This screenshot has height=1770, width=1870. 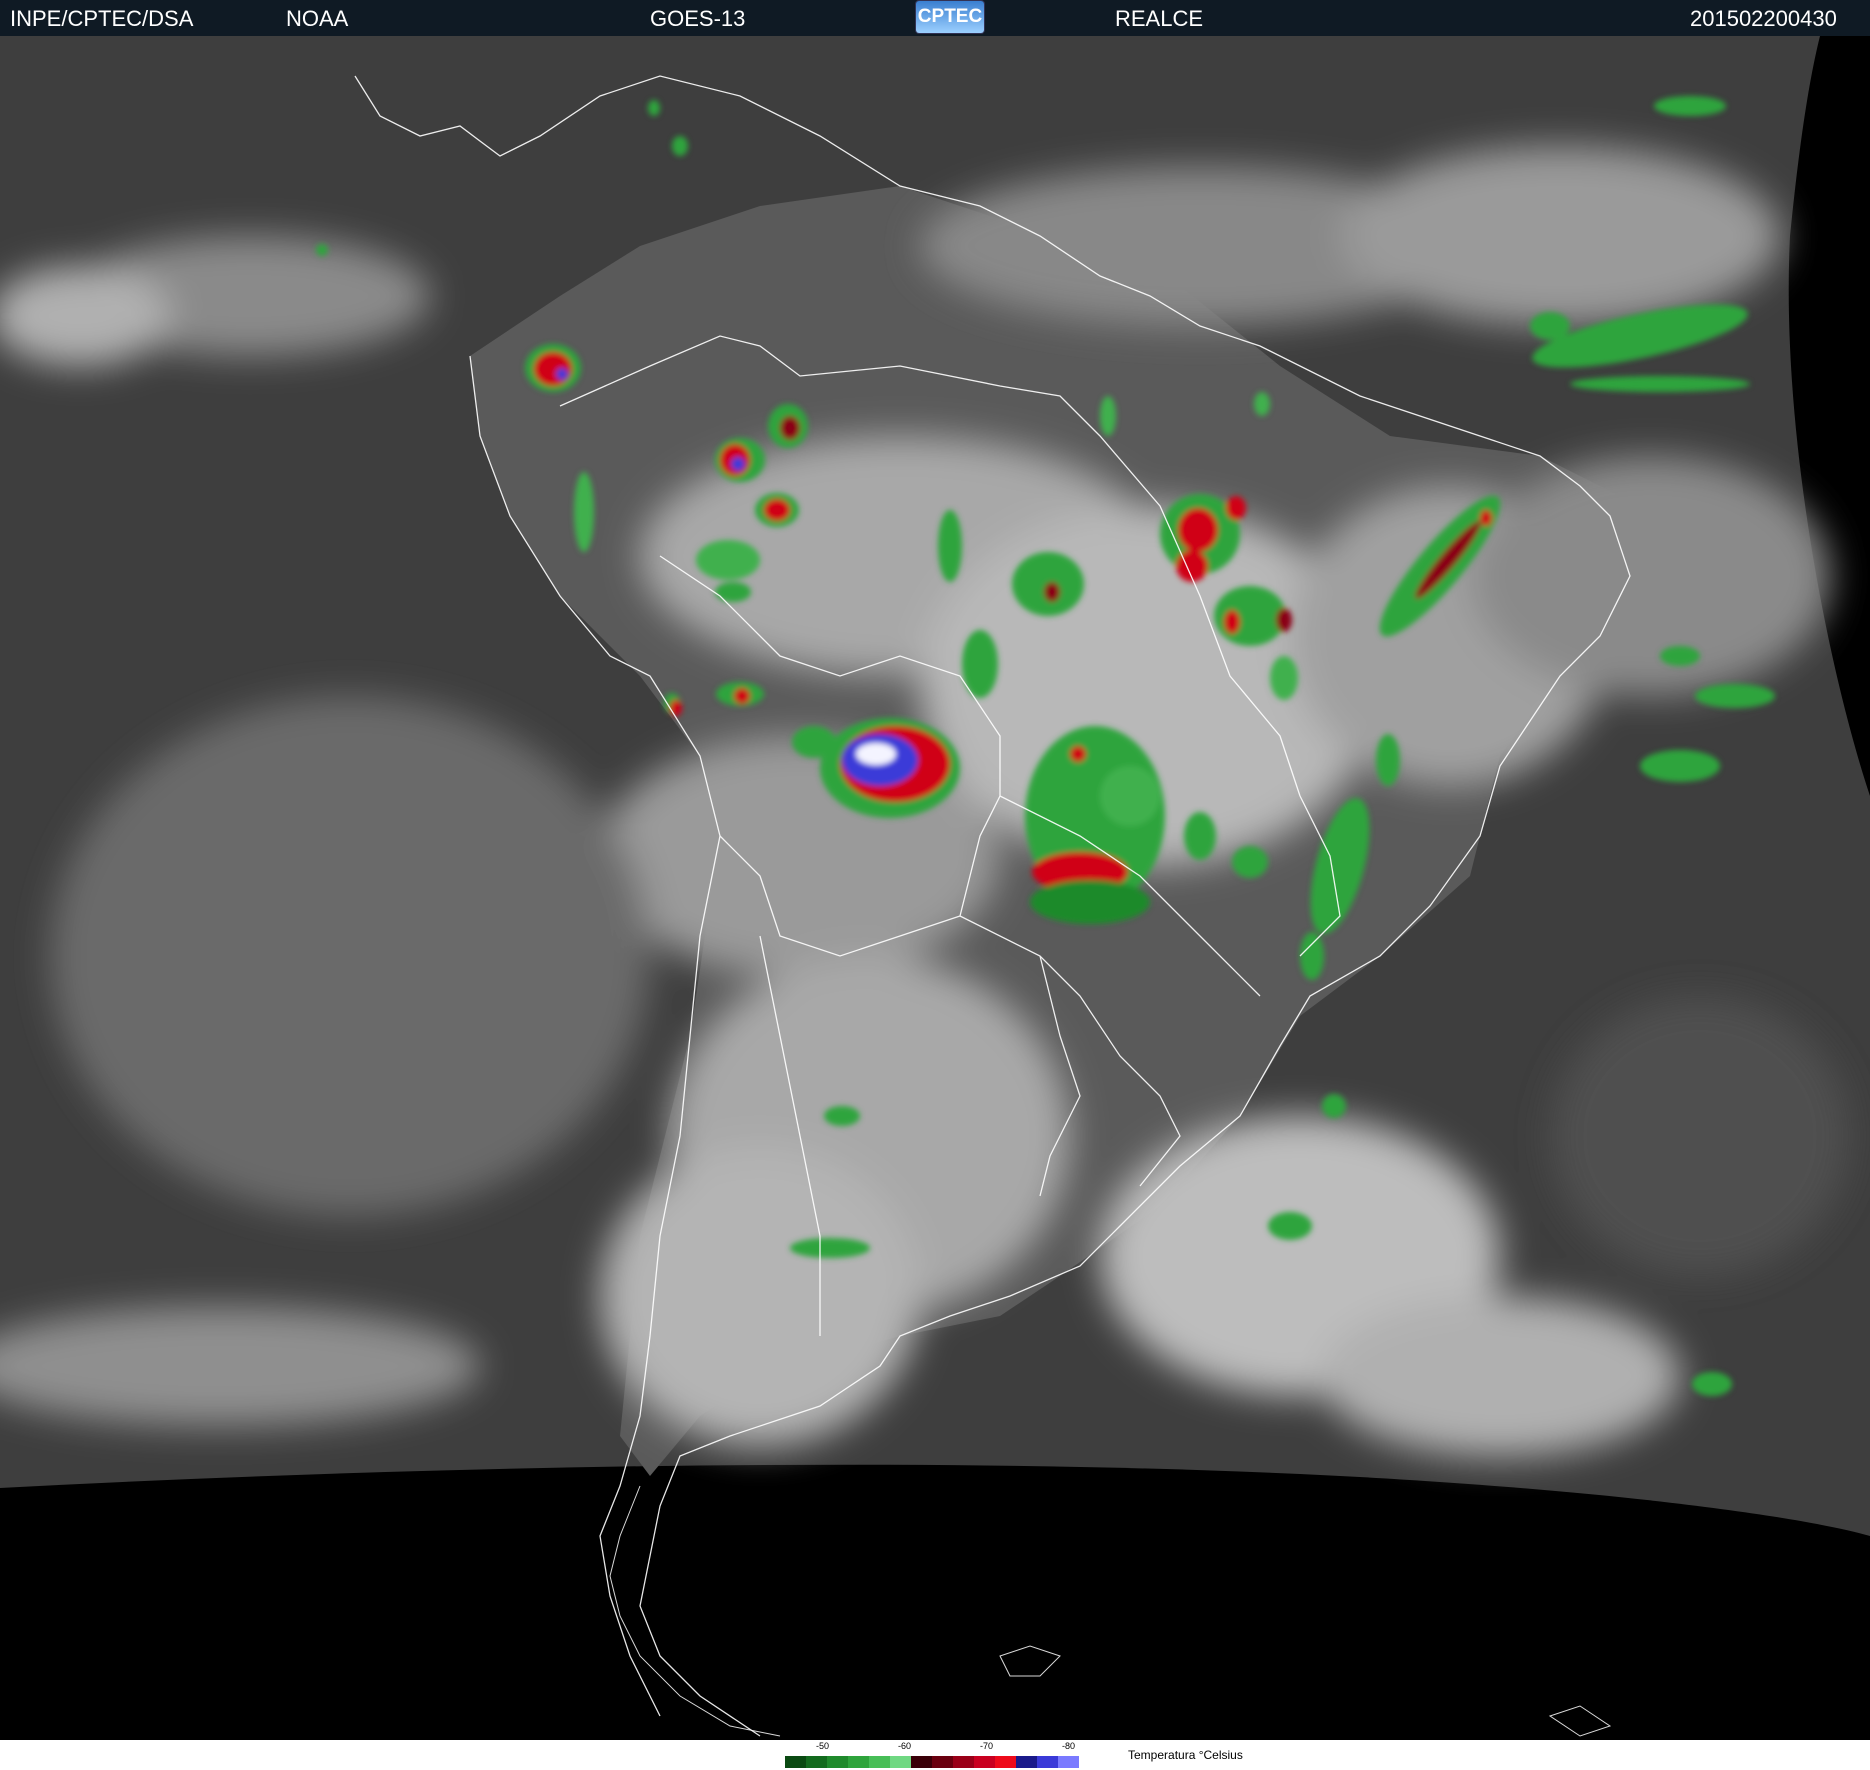 What do you see at coordinates (935, 1755) in the screenshot?
I see `temperature-colorbar: -50 -60 -70 -80 Temperatura °Celsius` at bounding box center [935, 1755].